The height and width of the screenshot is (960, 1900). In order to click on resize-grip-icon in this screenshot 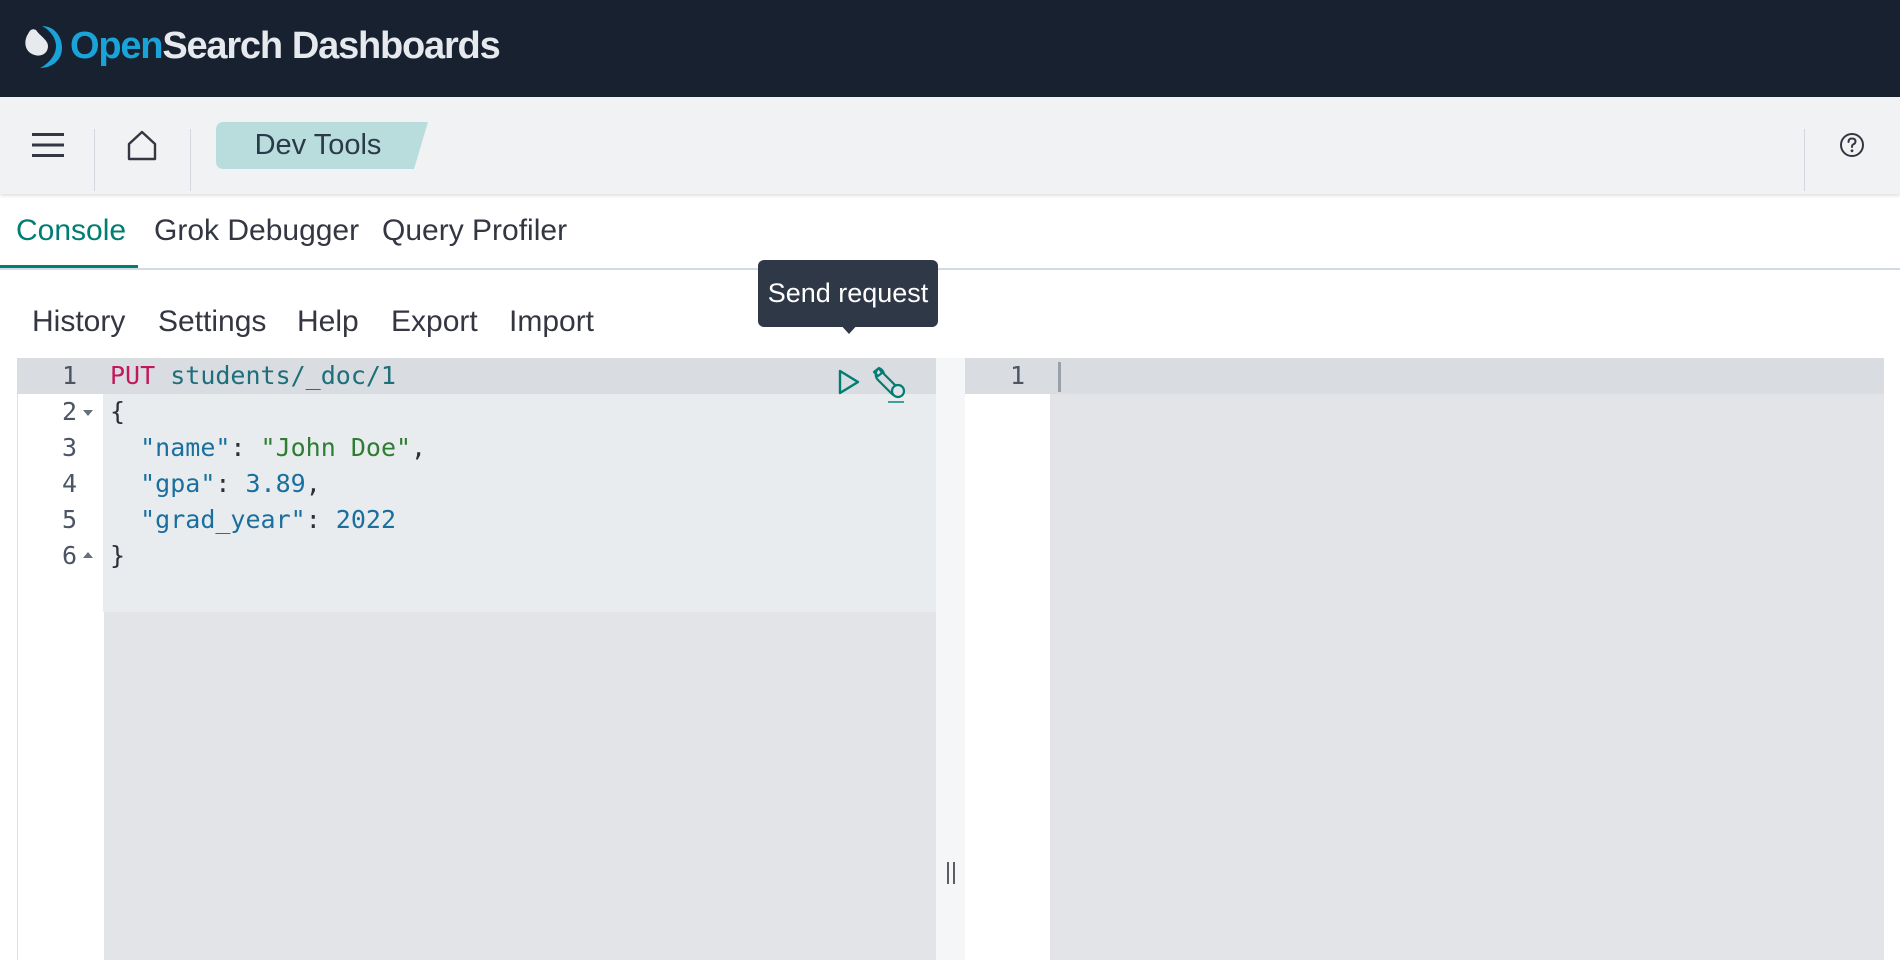, I will do `click(951, 873)`.